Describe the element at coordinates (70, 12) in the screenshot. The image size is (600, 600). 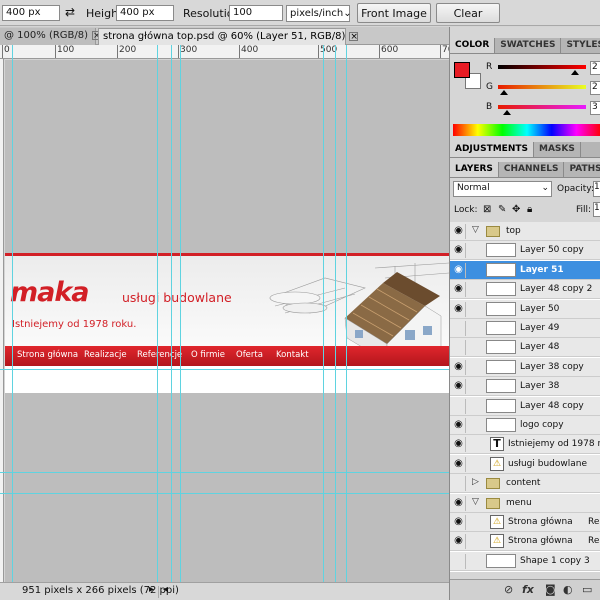
I see `swap-arrows-icon: ⇄` at that location.